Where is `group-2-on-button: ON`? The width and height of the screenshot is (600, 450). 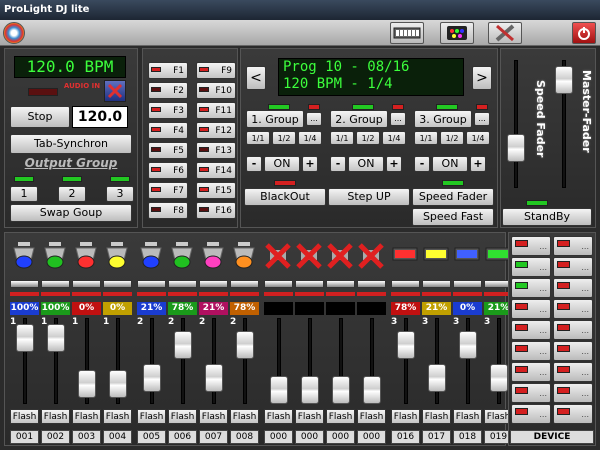 group-2-on-button: ON is located at coordinates (366, 164).